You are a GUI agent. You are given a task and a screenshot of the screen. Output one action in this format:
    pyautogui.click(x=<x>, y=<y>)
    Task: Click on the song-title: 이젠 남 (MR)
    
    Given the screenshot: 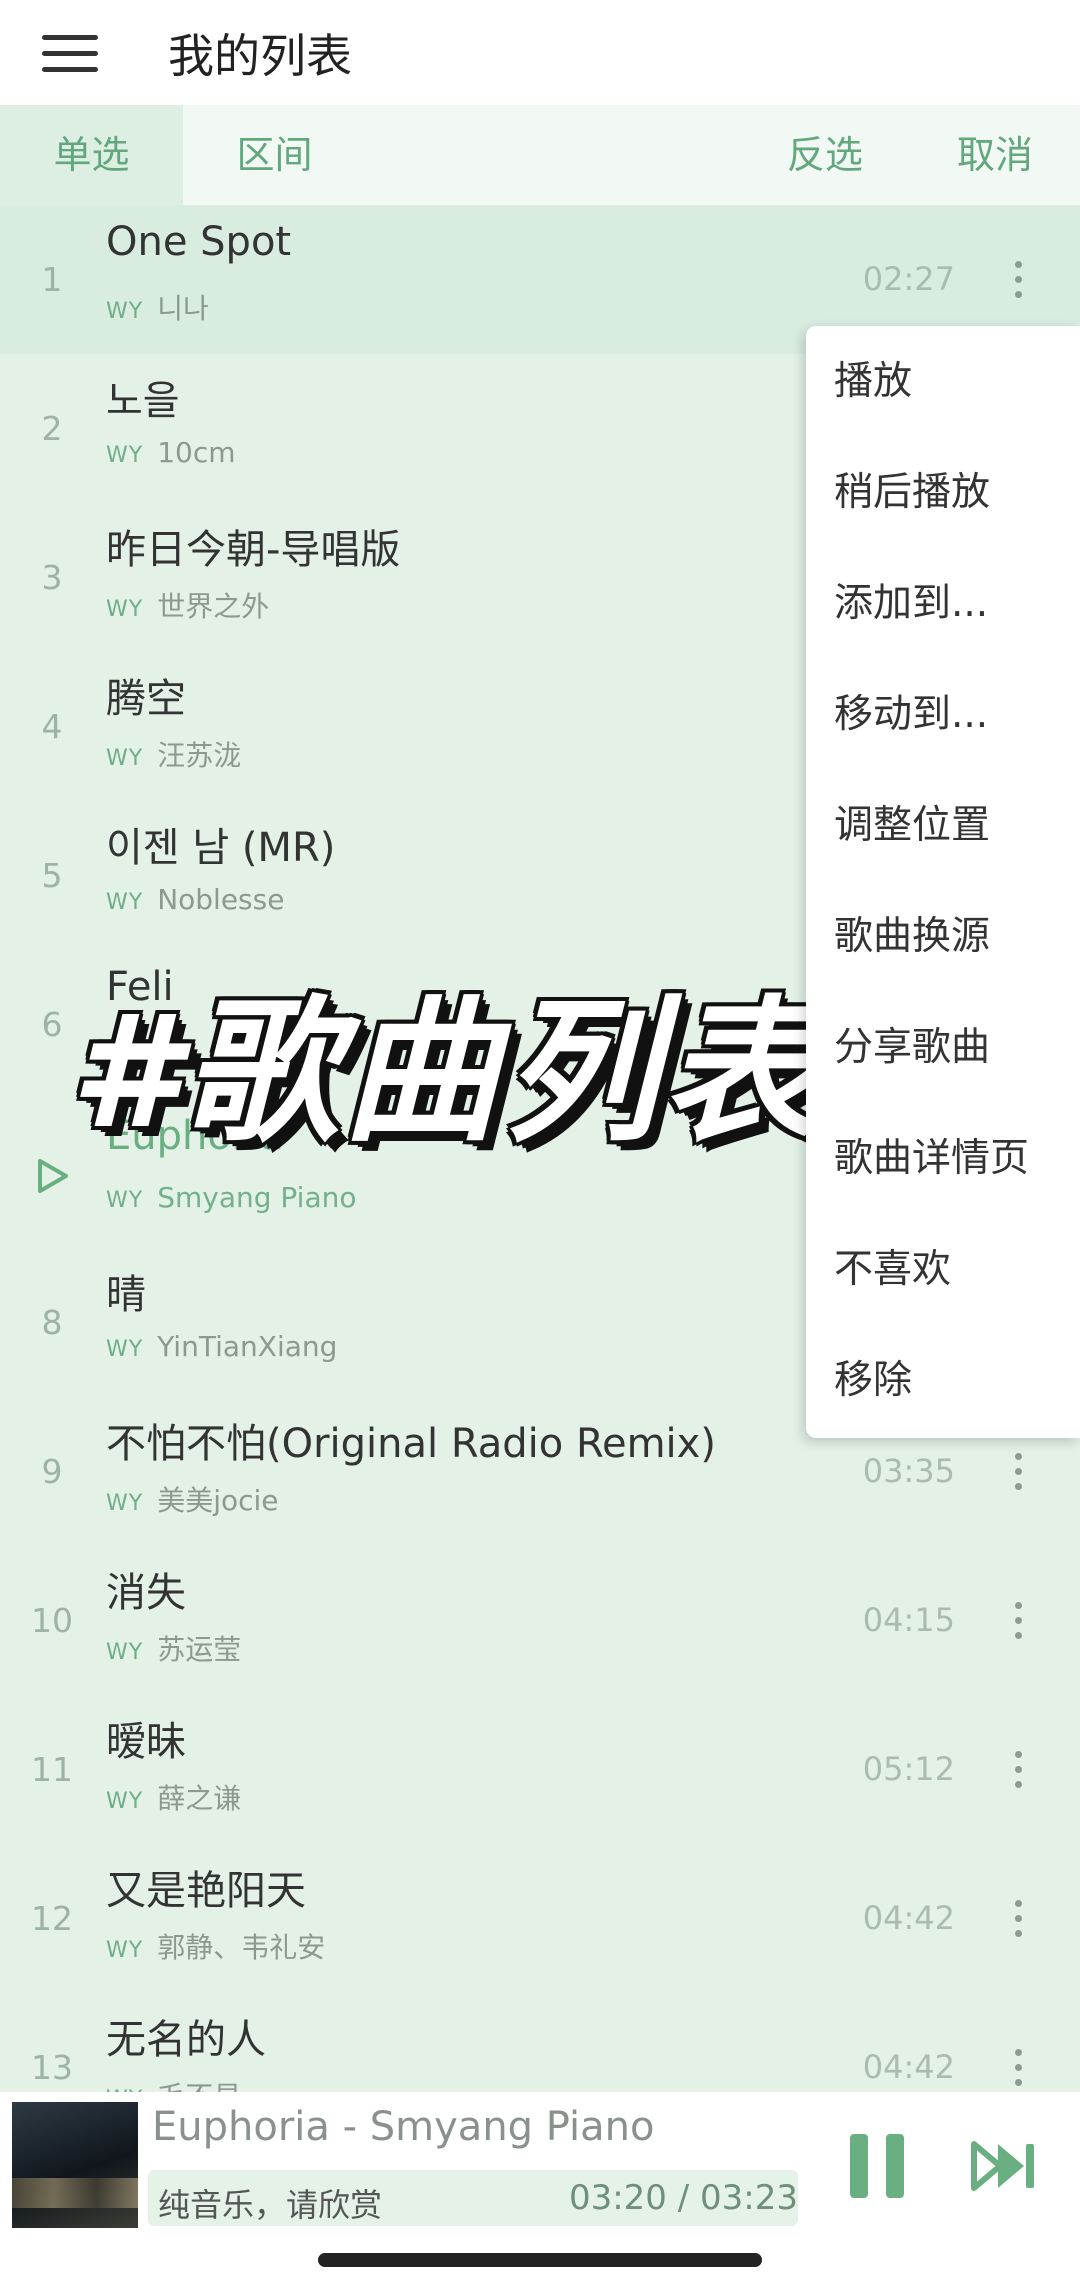 What is the action you would take?
    pyautogui.click(x=221, y=848)
    